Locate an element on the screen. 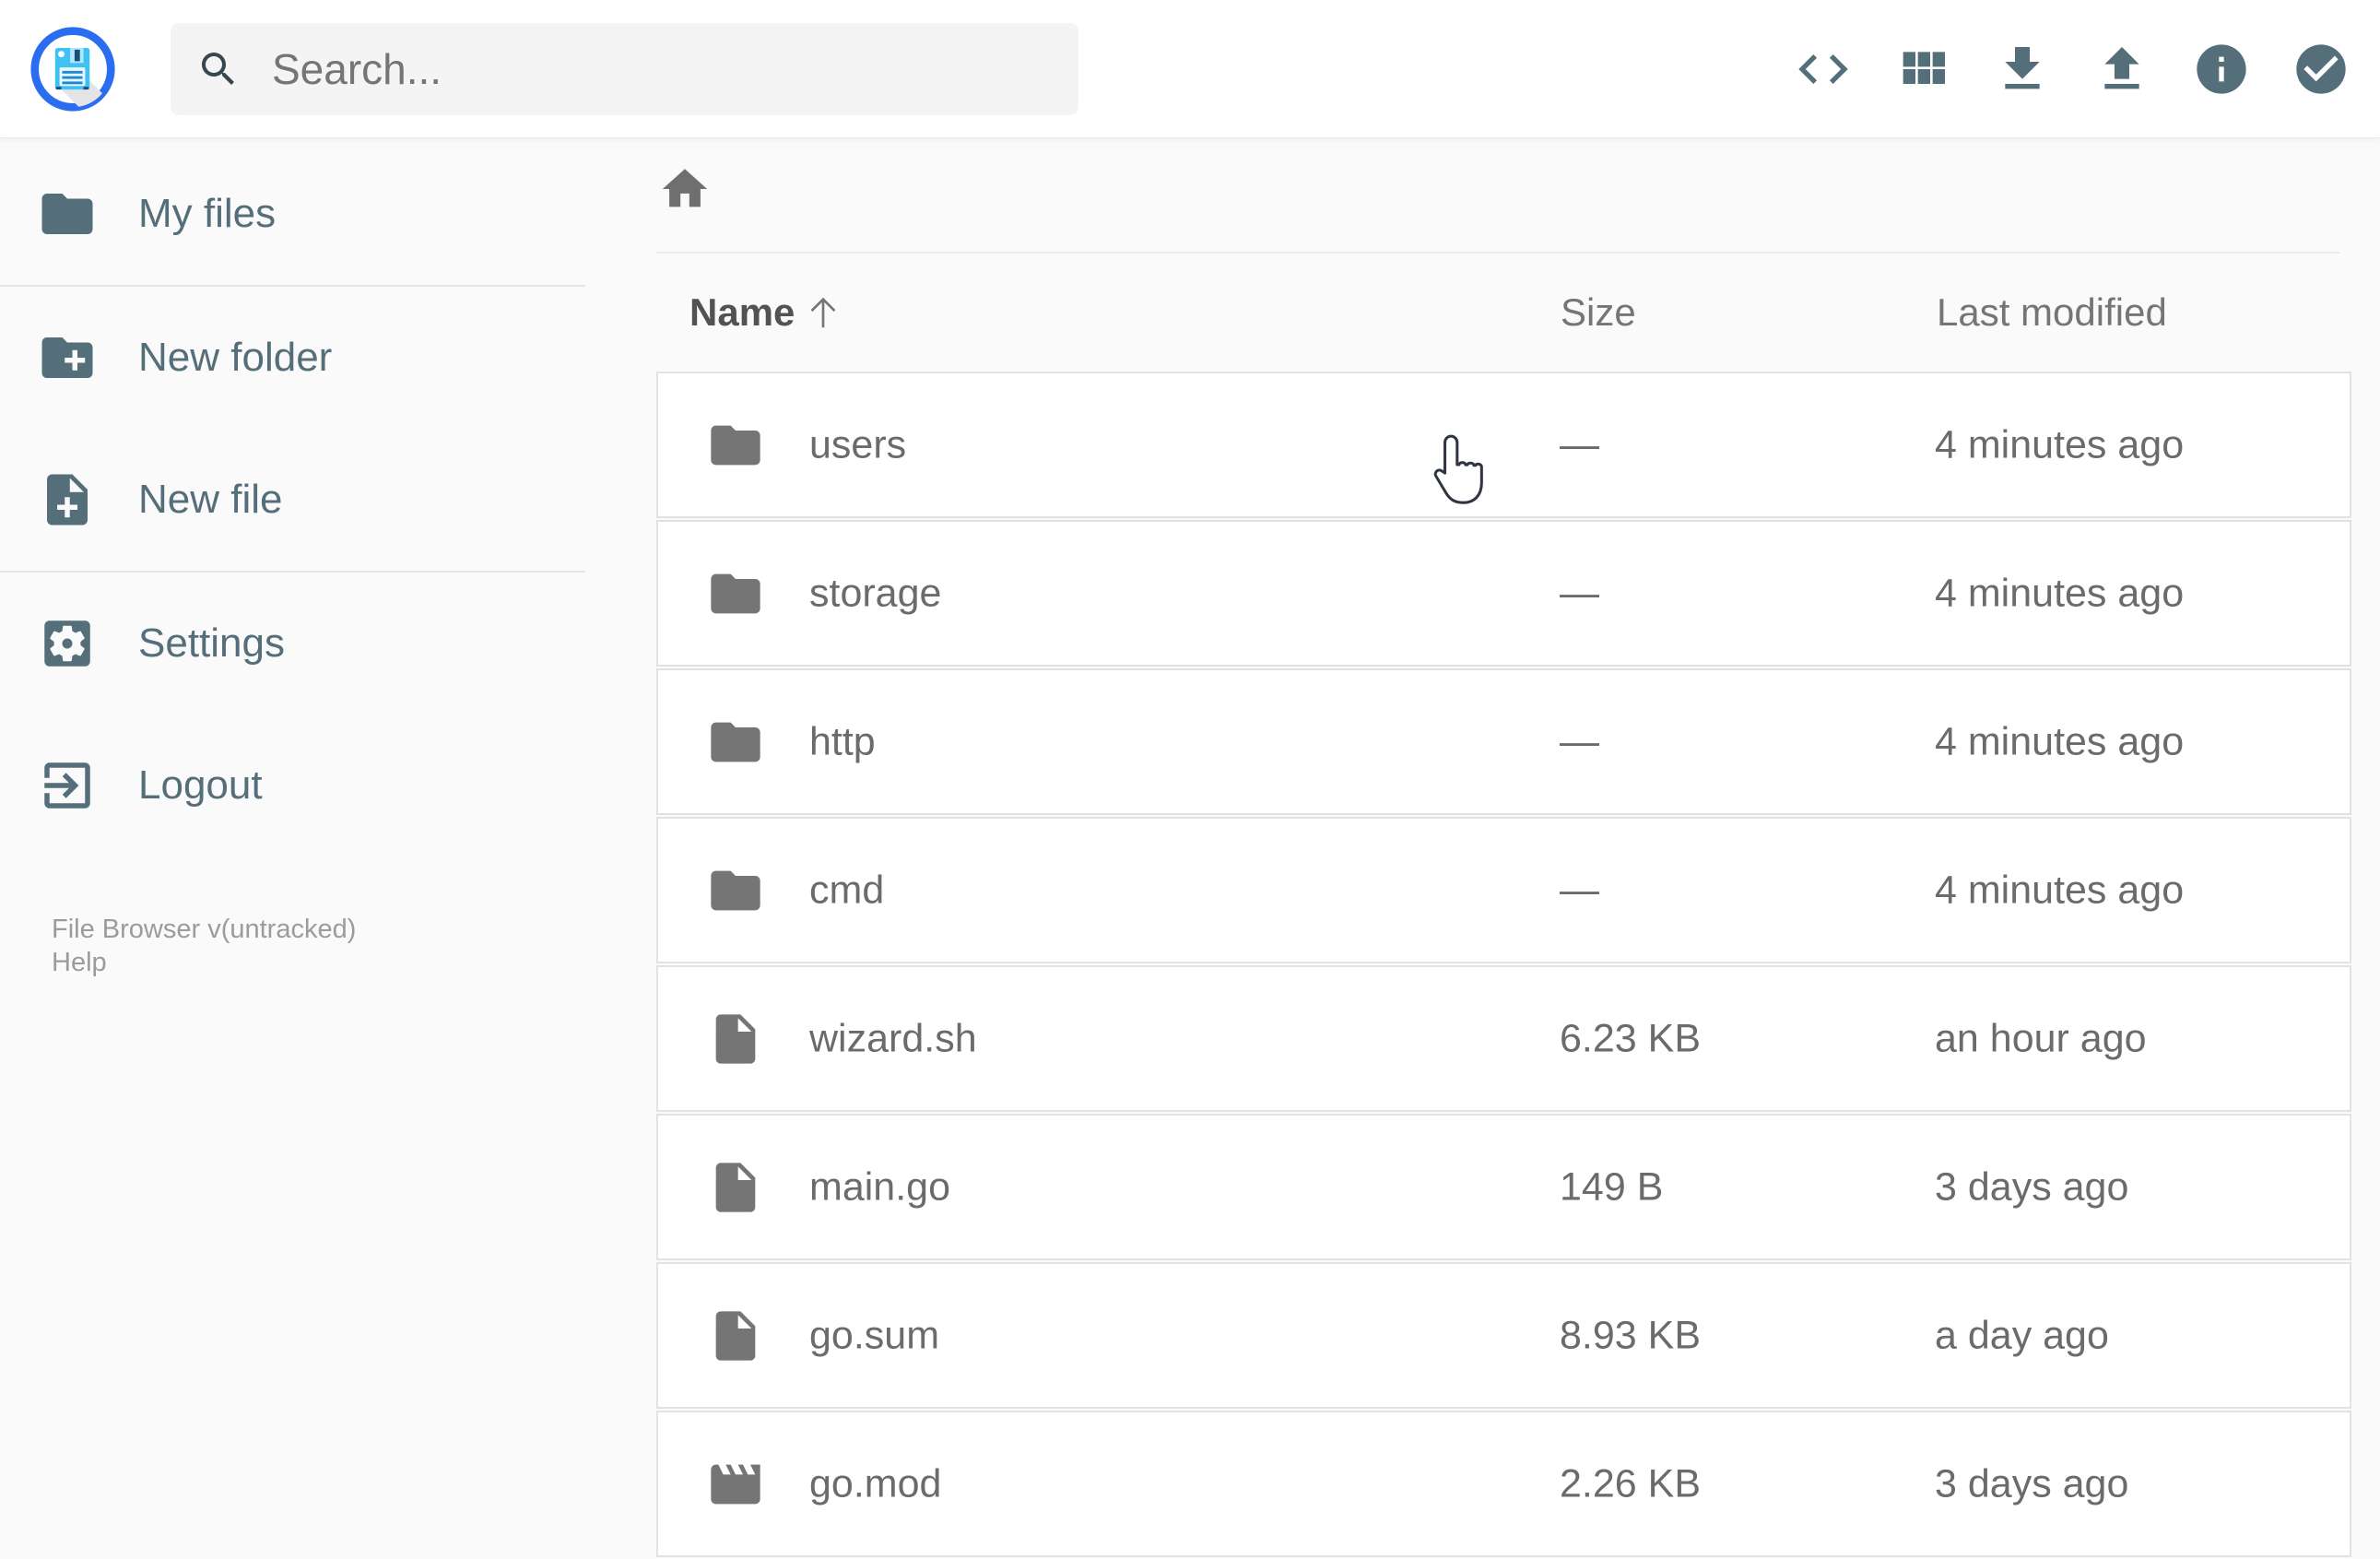 This screenshot has width=2380, height=1559. download-icon is located at coordinates (2022, 68).